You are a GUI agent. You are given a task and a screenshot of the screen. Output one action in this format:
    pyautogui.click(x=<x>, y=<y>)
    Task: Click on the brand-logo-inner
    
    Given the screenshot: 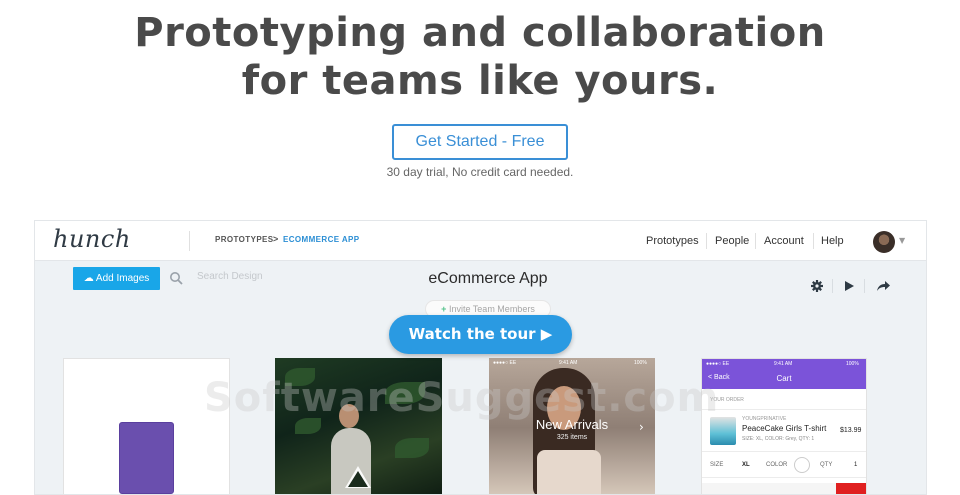 What is the action you would take?
    pyautogui.click(x=358, y=479)
    